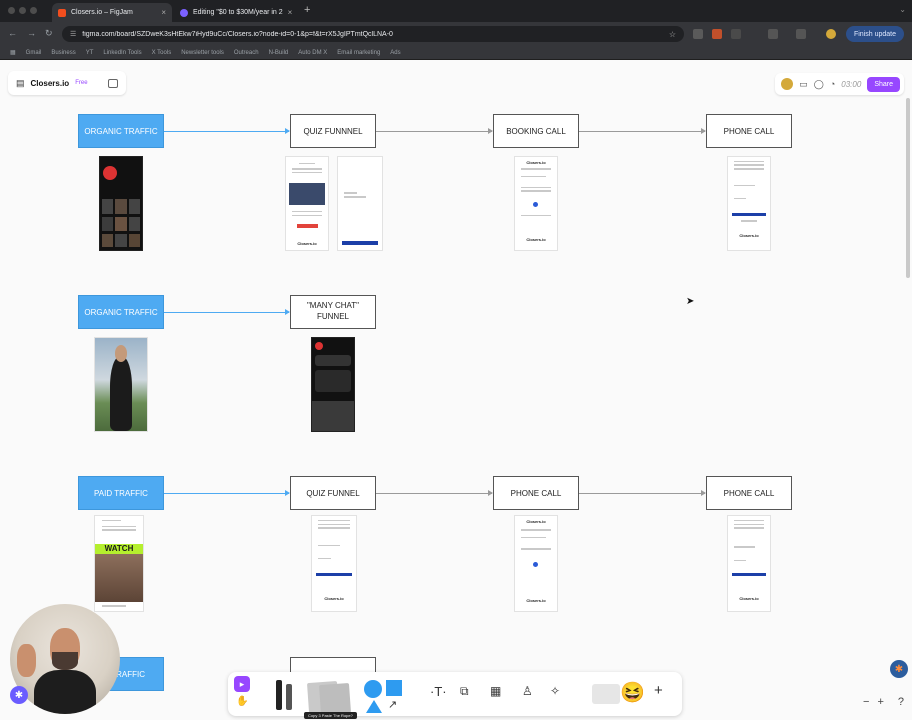 Image resolution: width=912 pixels, height=720 pixels. Describe the element at coordinates (360, 203) in the screenshot. I see `quiz-question-thumbnail` at that location.